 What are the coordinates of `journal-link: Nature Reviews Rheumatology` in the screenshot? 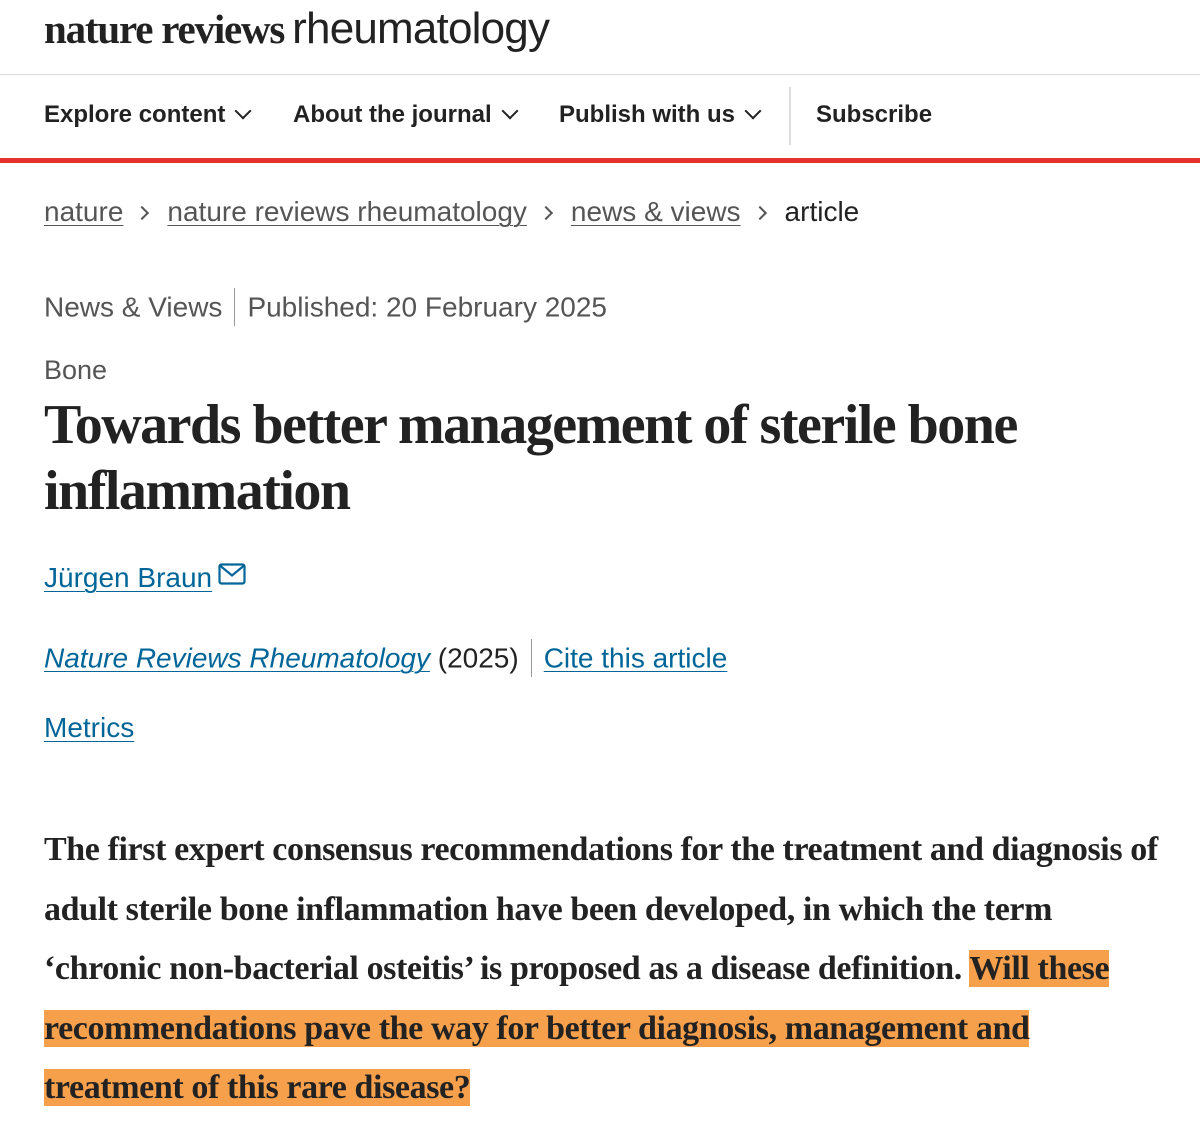 It's located at (237, 657).